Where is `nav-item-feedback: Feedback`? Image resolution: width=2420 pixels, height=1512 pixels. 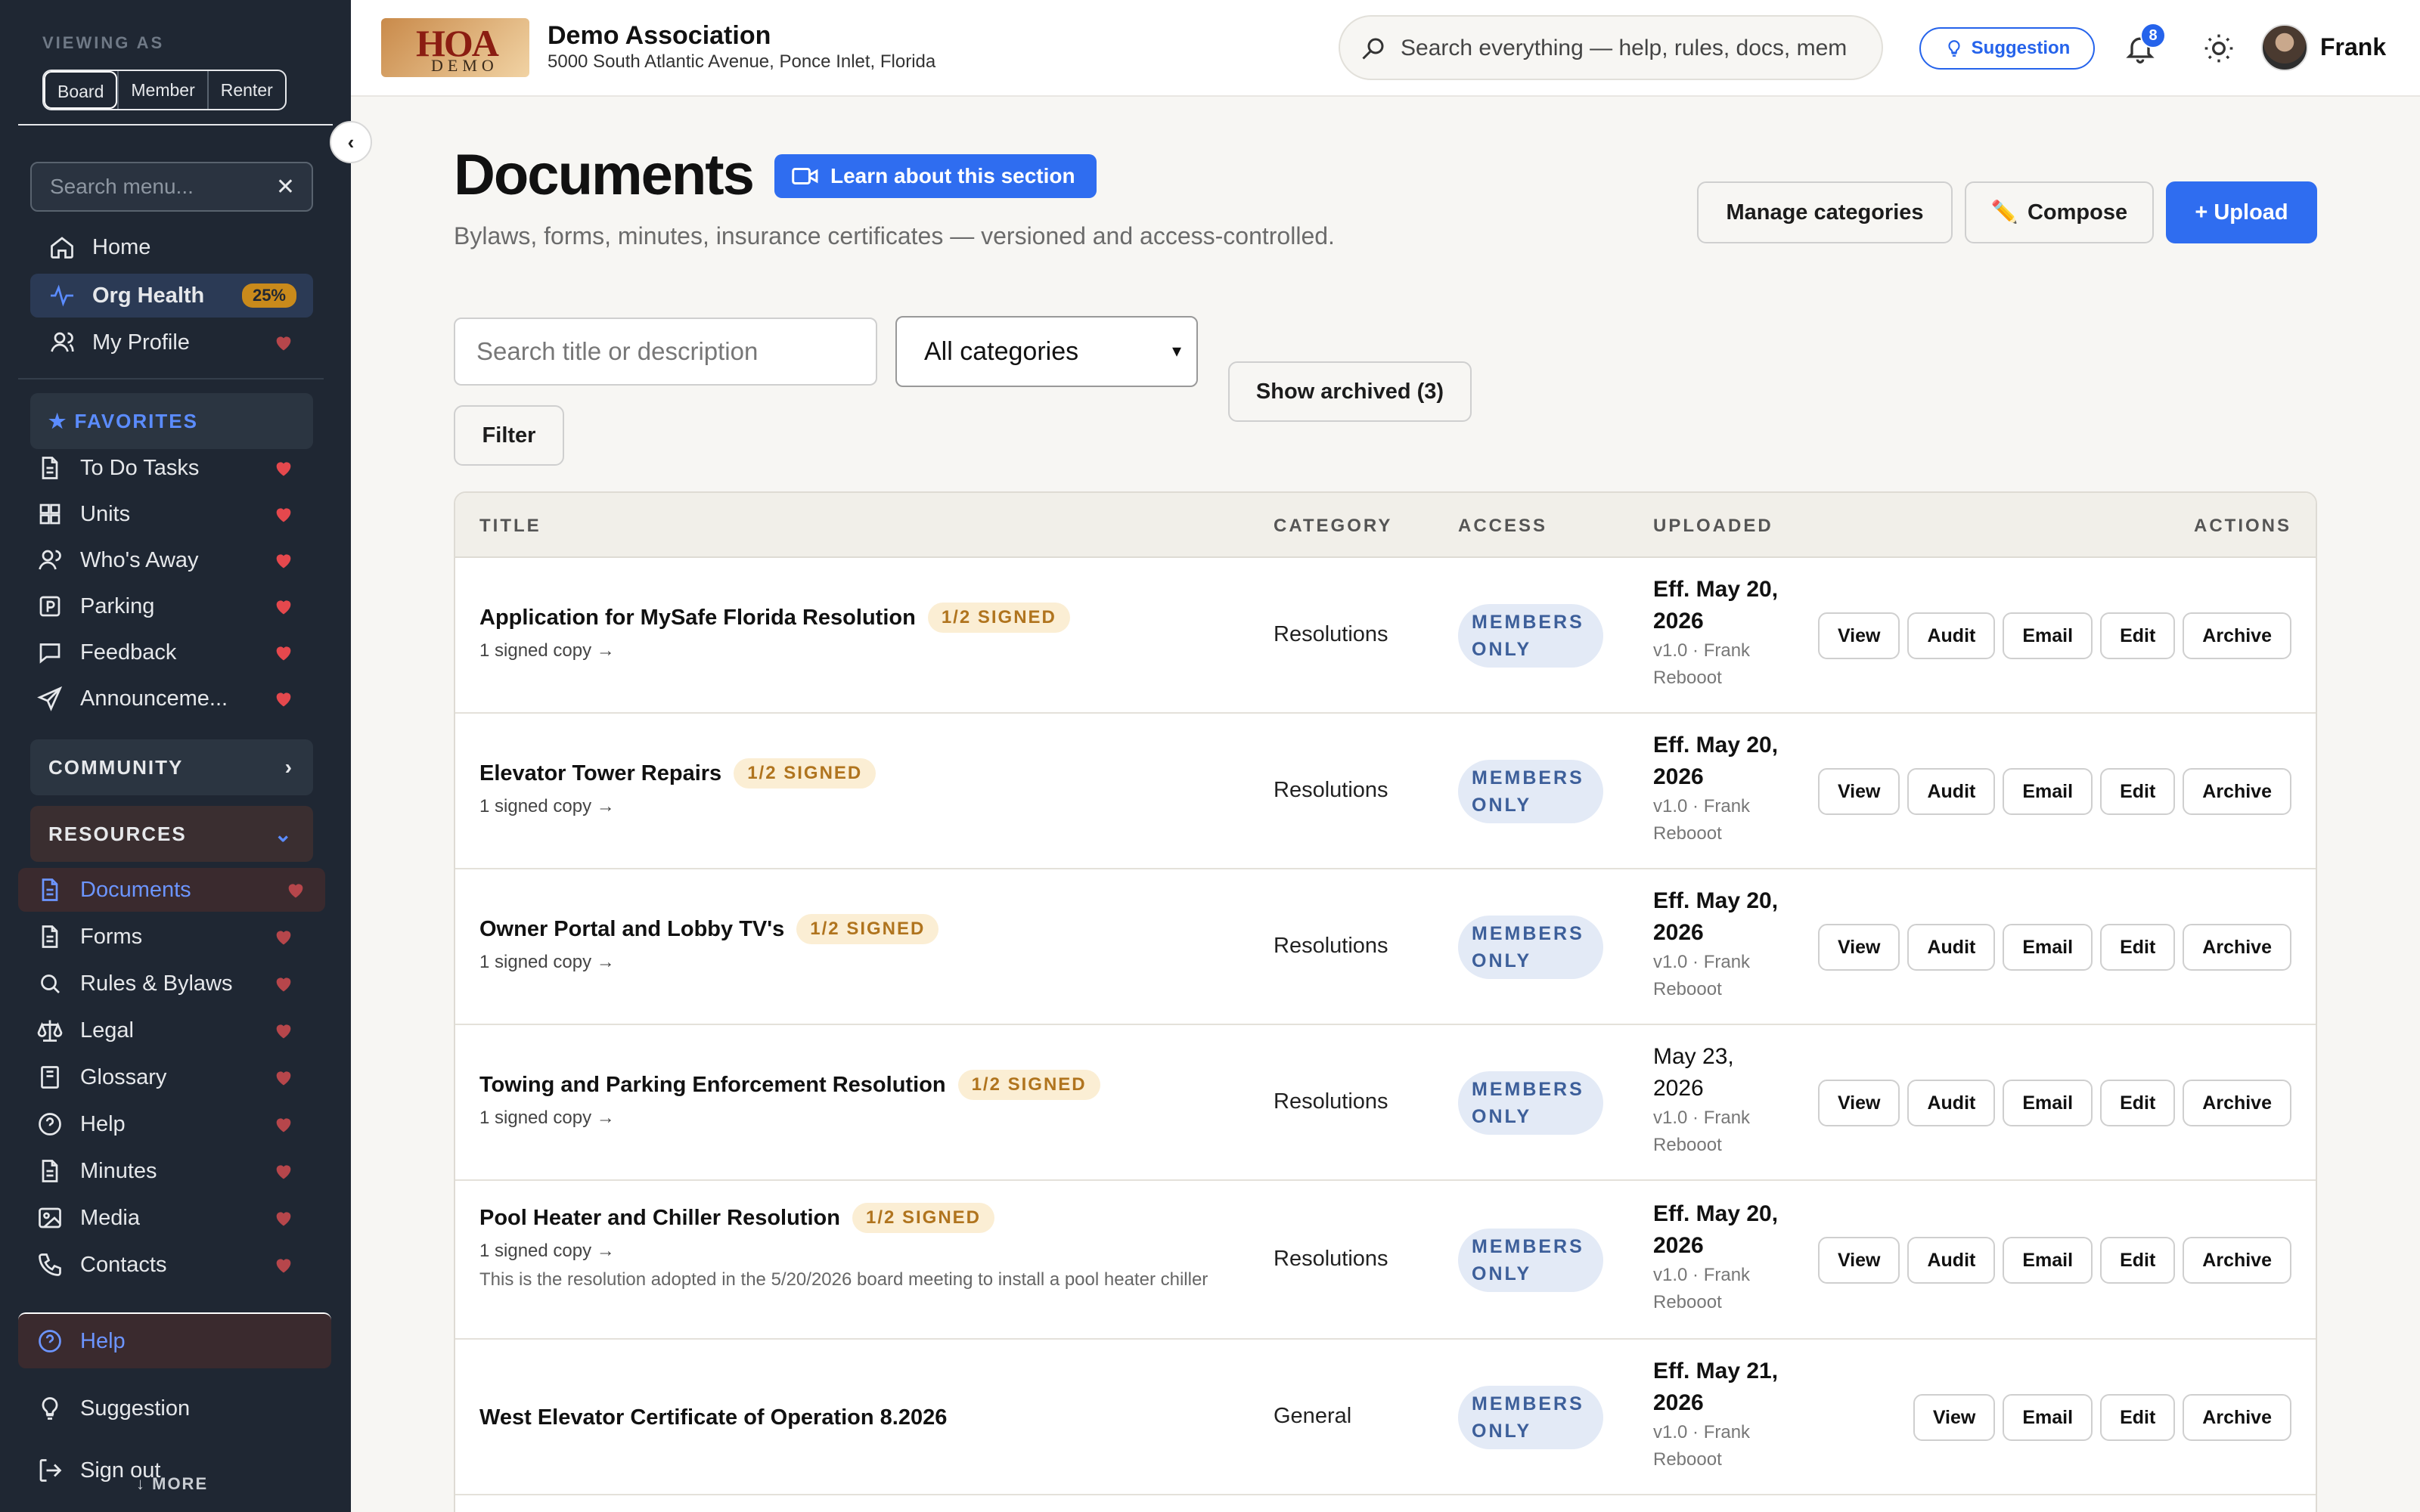
nav-item-feedback: Feedback is located at coordinates (171, 652).